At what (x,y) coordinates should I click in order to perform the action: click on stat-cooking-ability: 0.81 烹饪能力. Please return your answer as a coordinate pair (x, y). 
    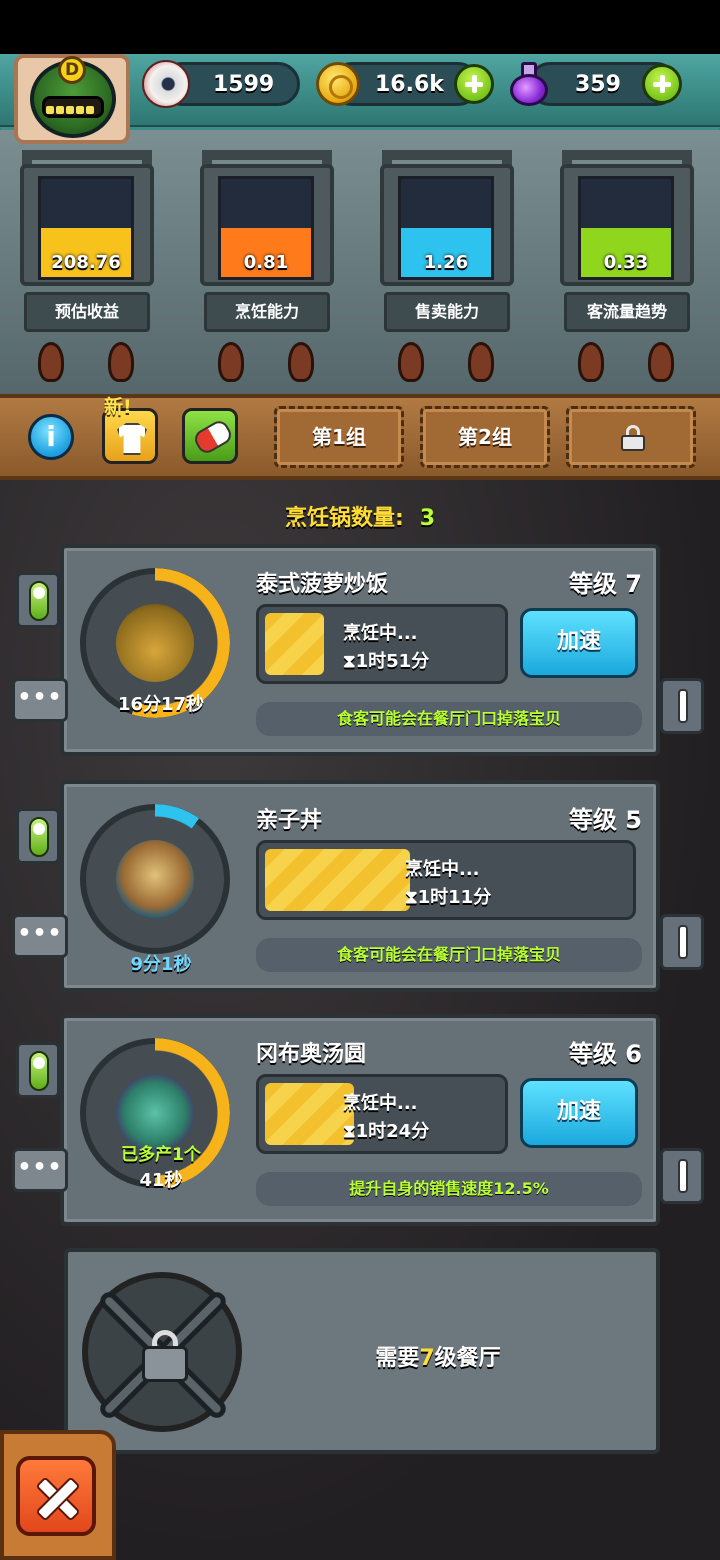
    Looking at the image, I should click on (267, 271).